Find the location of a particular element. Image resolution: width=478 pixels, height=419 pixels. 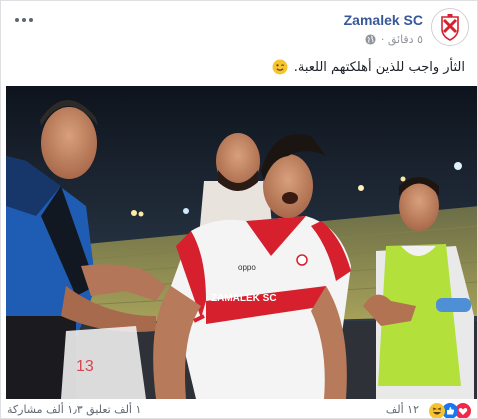

foreground-jersey-number: 13 is located at coordinates (85, 366).